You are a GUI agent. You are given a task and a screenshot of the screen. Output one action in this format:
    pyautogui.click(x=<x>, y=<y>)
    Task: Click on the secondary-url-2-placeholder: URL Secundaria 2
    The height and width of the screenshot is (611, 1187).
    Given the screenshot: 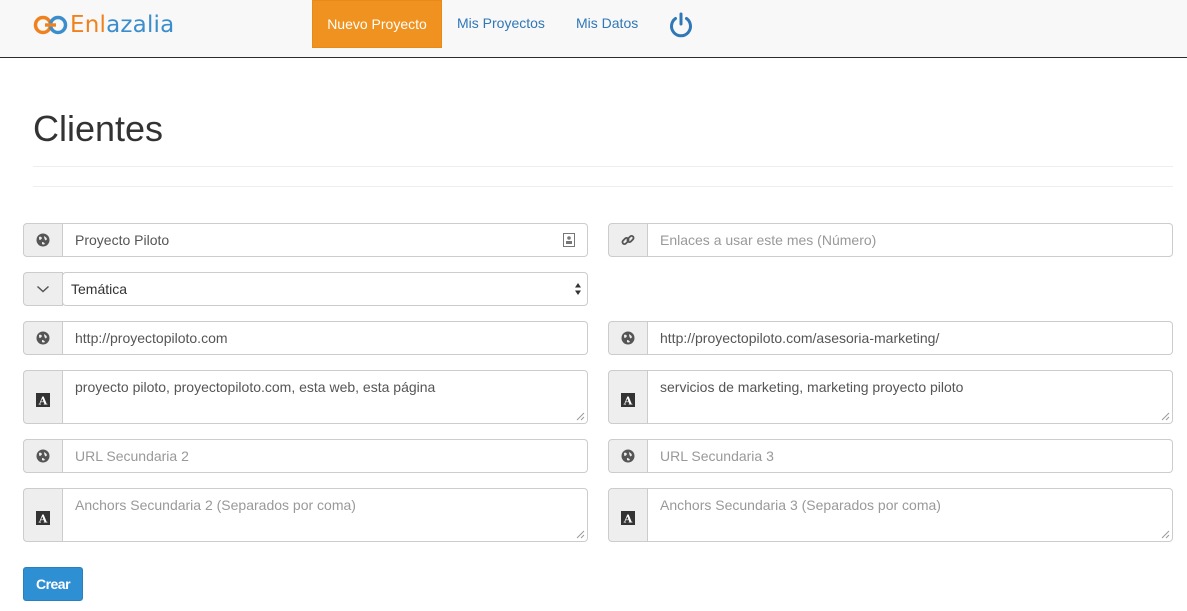 What is the action you would take?
    pyautogui.click(x=132, y=456)
    